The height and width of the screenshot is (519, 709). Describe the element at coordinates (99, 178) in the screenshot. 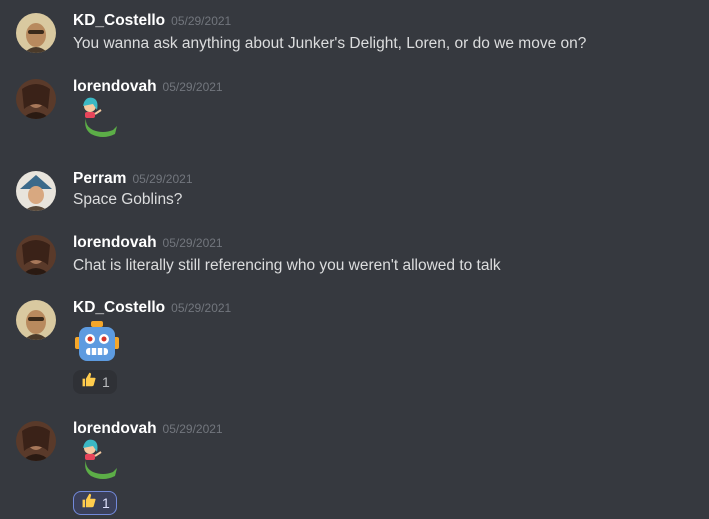

I see `username: Perram` at that location.